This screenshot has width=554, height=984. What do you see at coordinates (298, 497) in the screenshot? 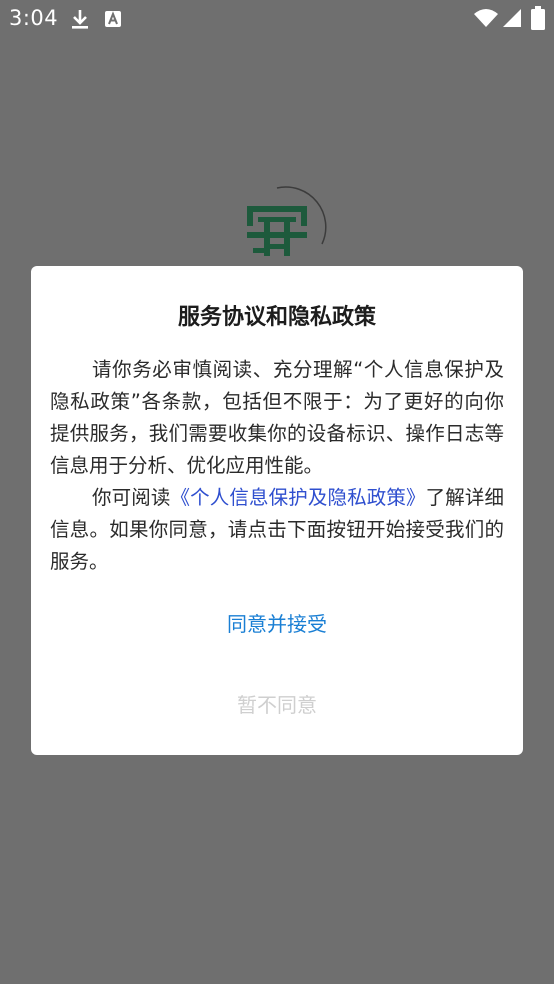
I see `privacy-policy-link: 《个人信息保护及隐私政策》` at bounding box center [298, 497].